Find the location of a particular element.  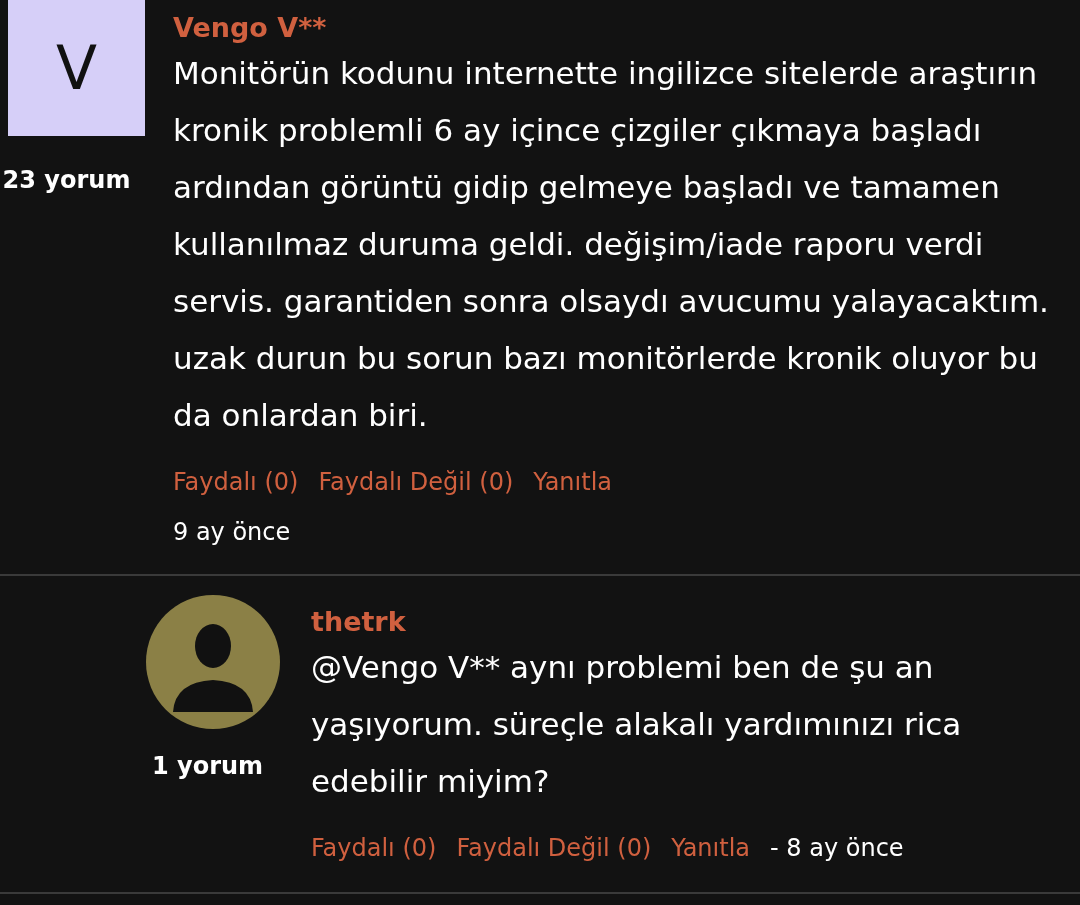

author-name: Vengo V** is located at coordinates (250, 27).